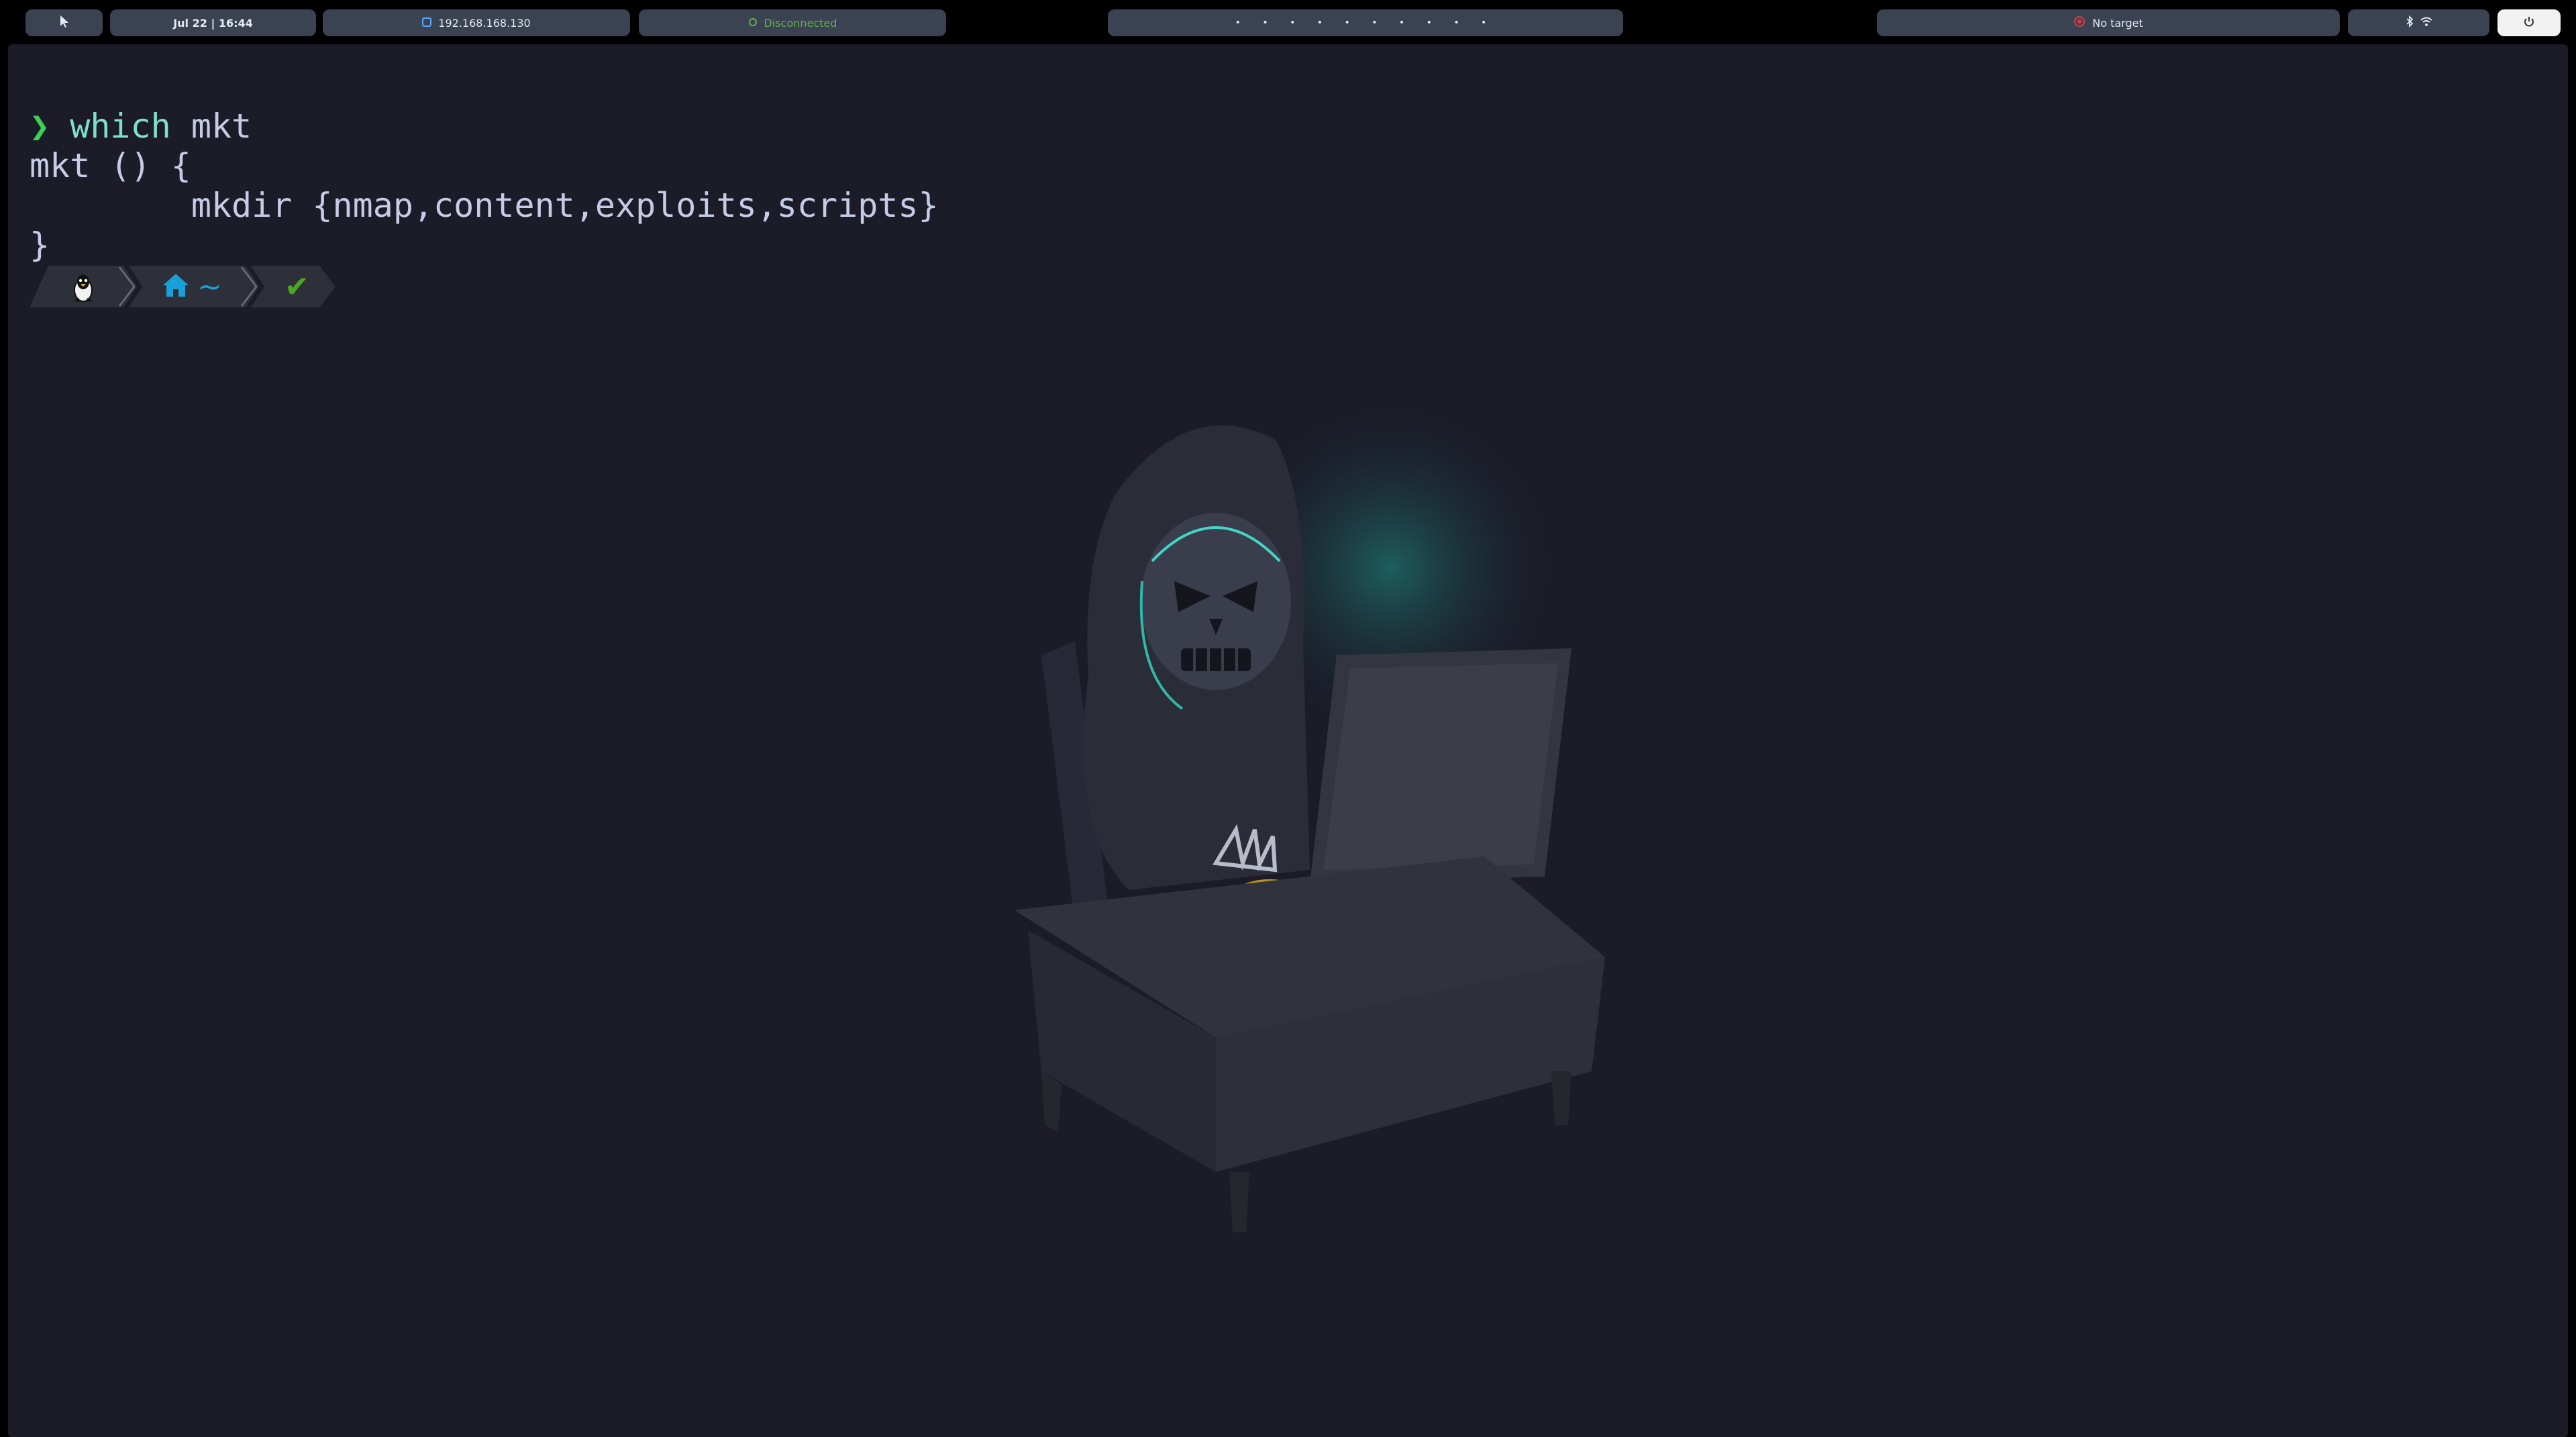 The width and height of the screenshot is (2576, 1437). I want to click on network-icon, so click(427, 23).